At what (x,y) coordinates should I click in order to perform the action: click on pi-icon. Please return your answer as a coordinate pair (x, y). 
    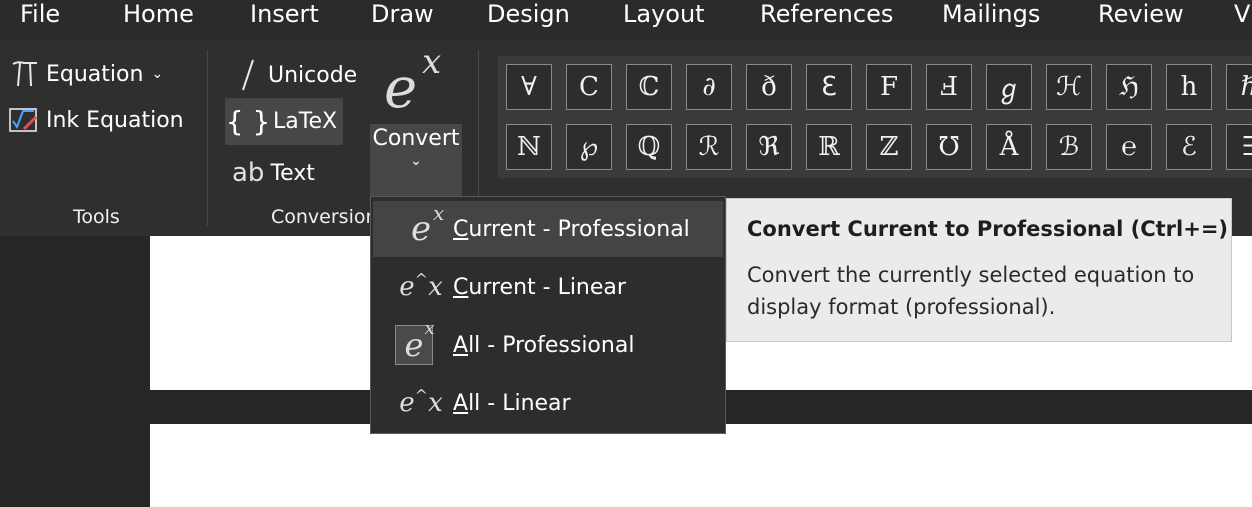
    Looking at the image, I should click on (25, 74).